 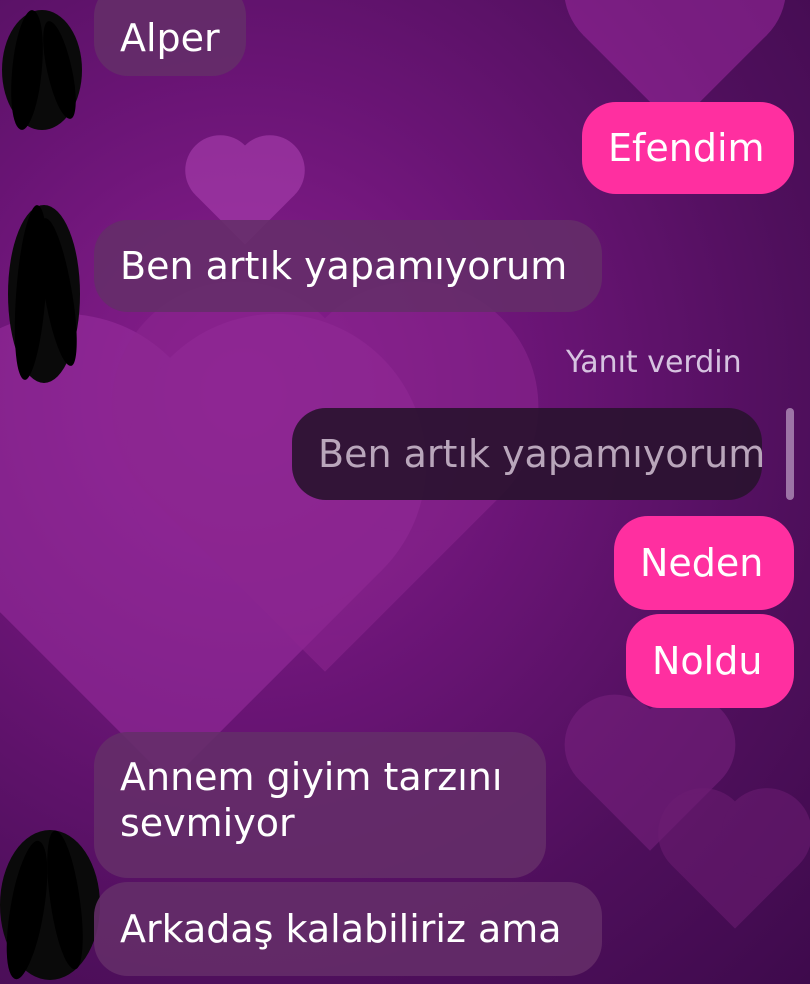 I want to click on message-text: Neden, so click(x=702, y=563).